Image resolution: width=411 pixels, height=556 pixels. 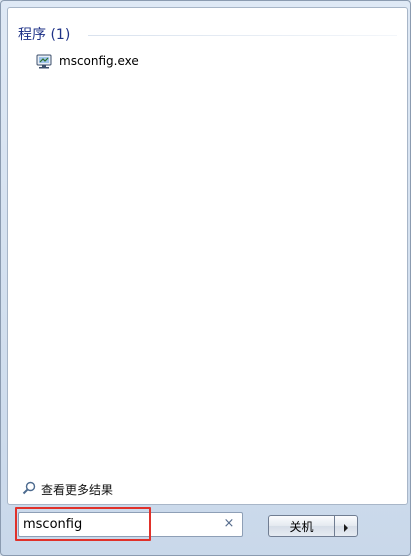 What do you see at coordinates (44, 35) in the screenshot?
I see `section-title-programs: 程序 (1)` at bounding box center [44, 35].